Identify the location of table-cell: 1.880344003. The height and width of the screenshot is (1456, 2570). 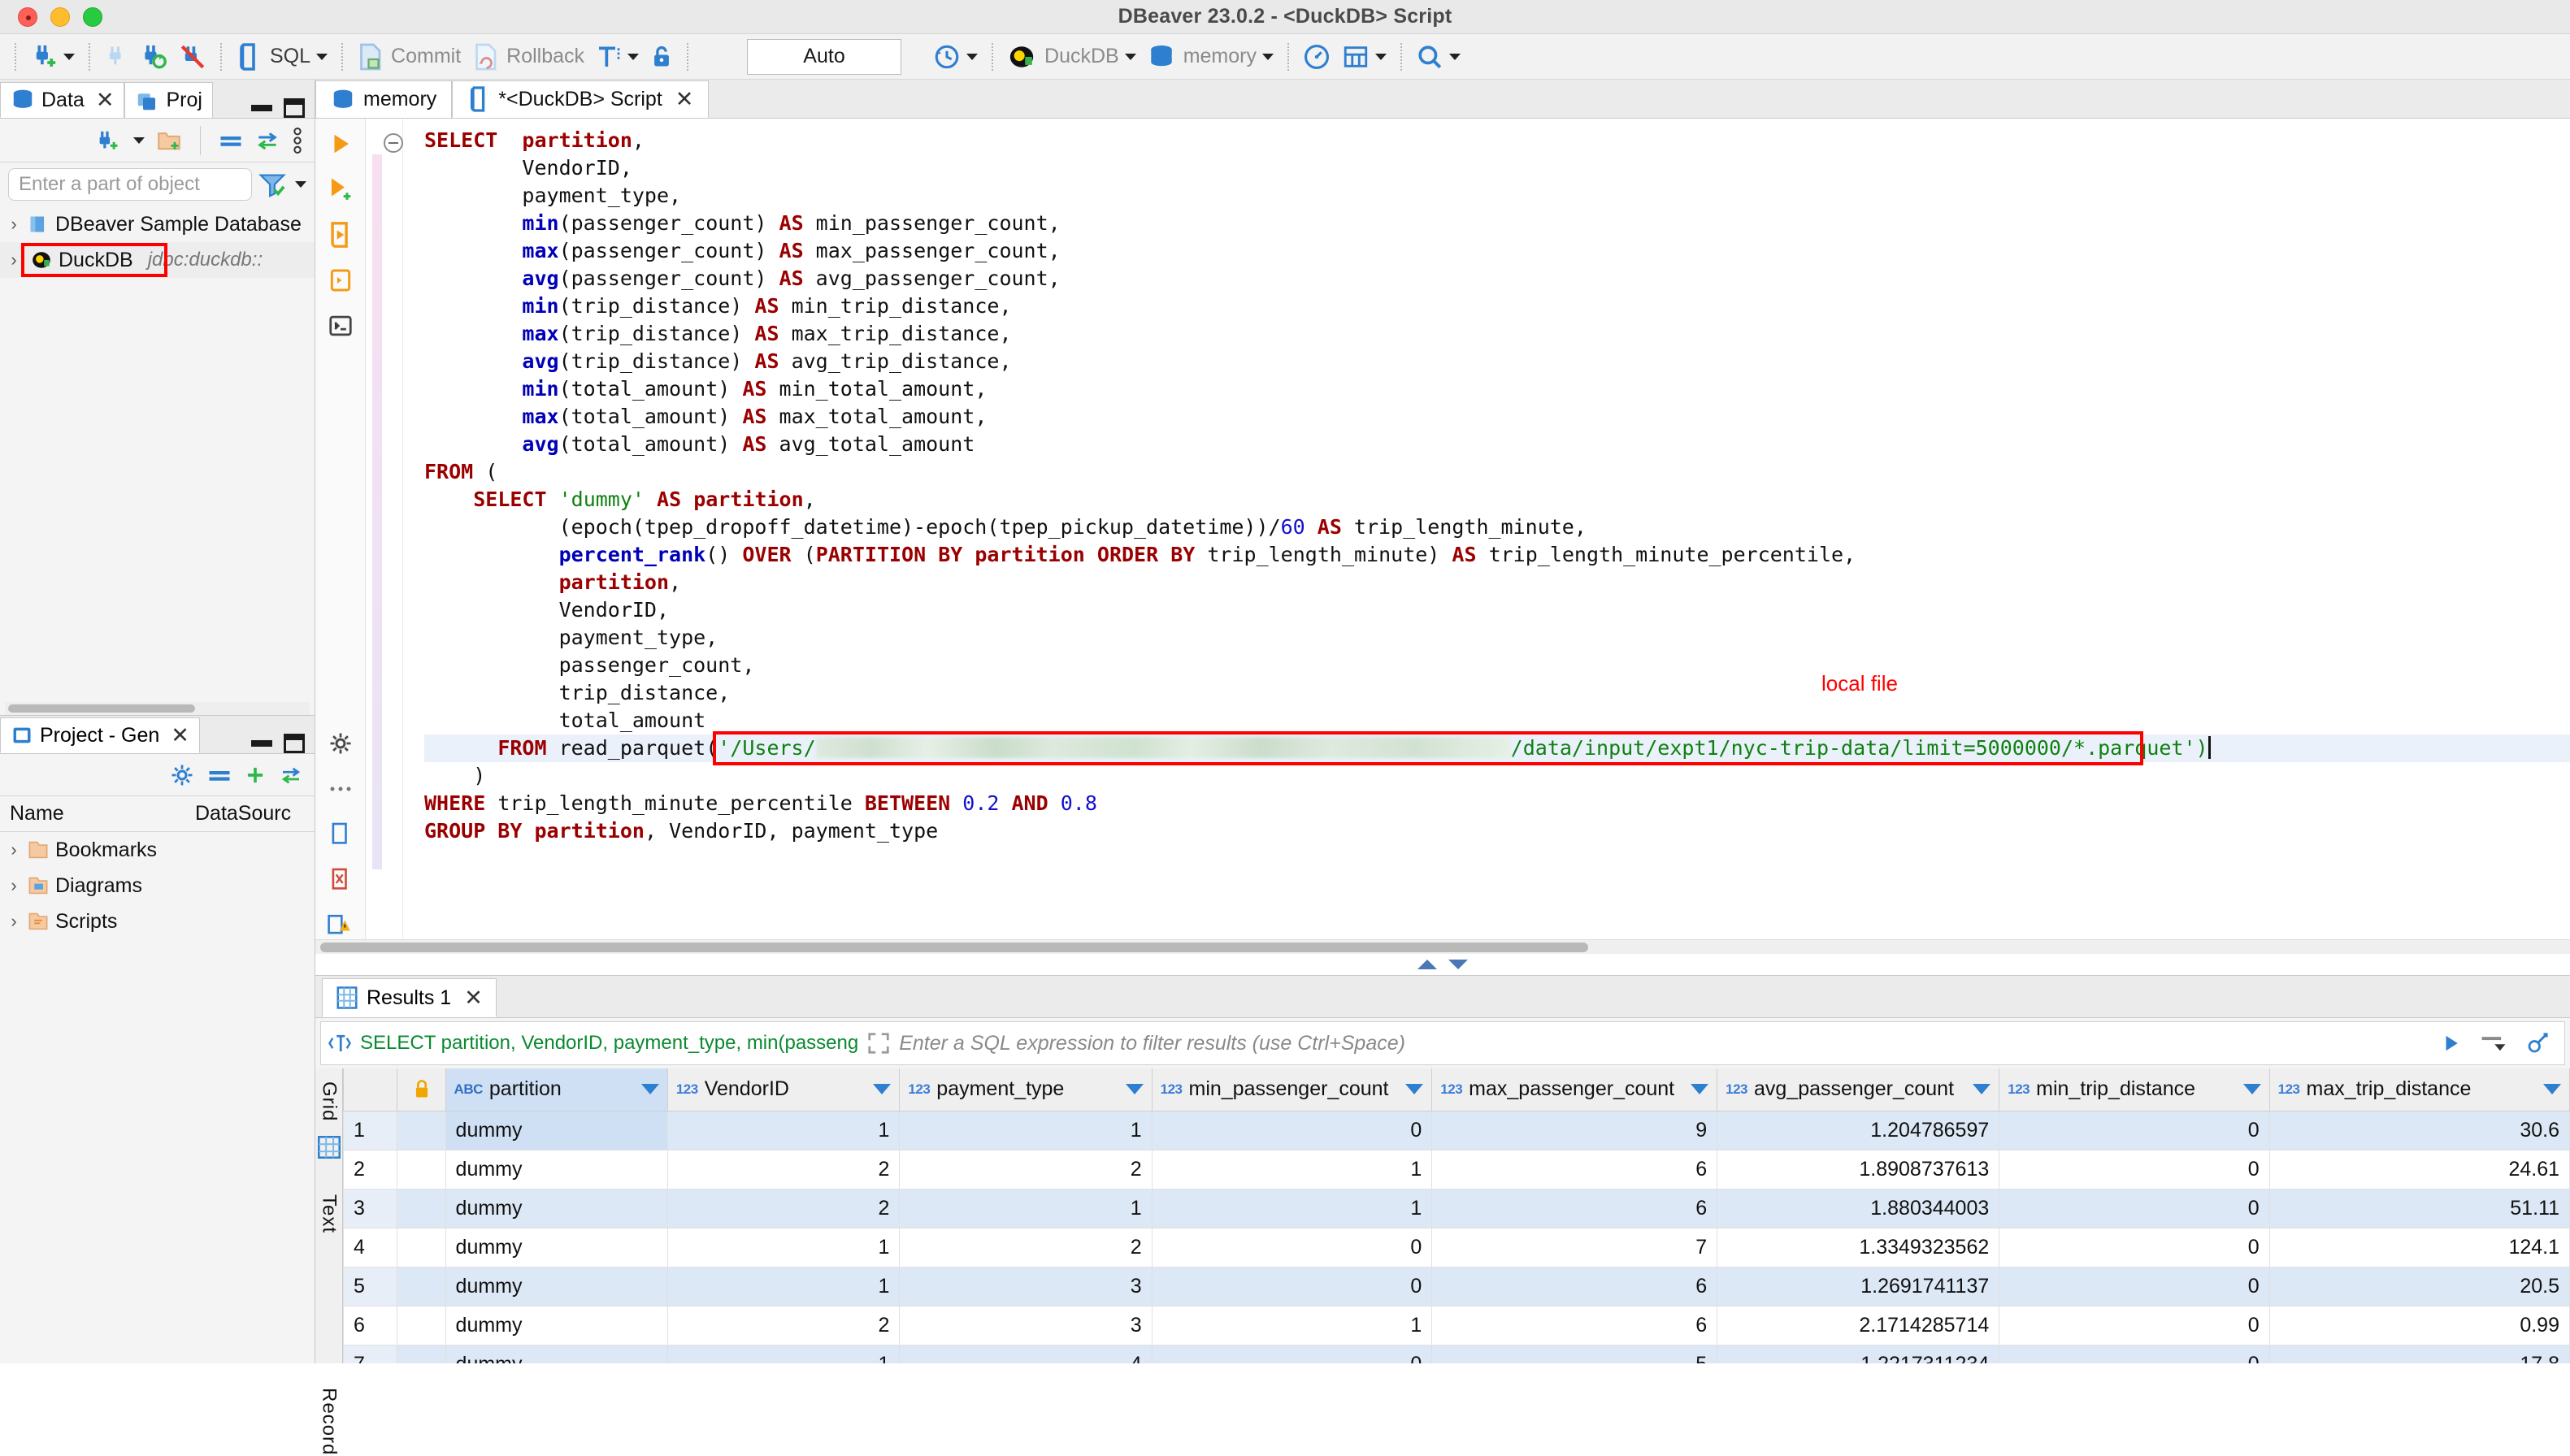
(1858, 1208).